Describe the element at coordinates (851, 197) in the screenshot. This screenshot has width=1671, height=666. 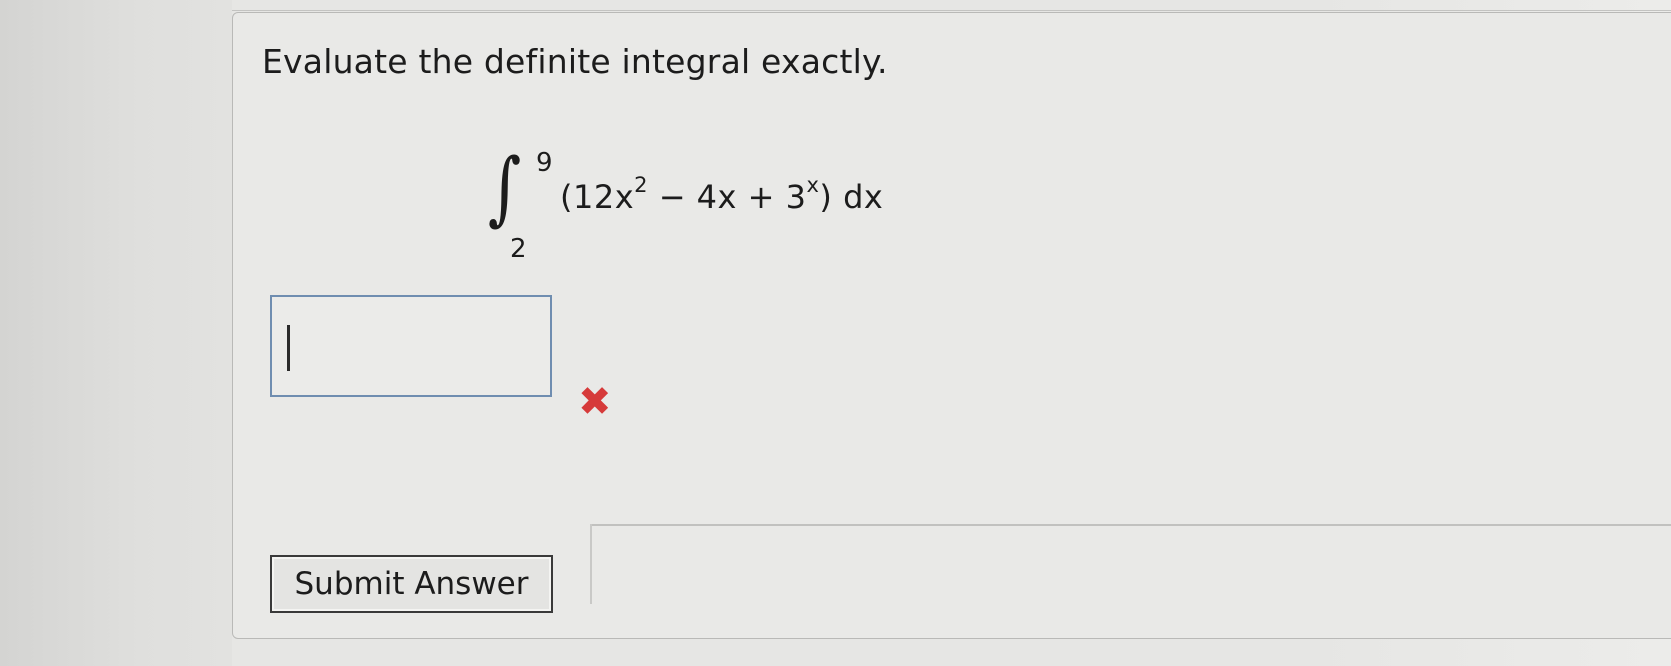
I see `integrand-part-3: ) dx` at that location.